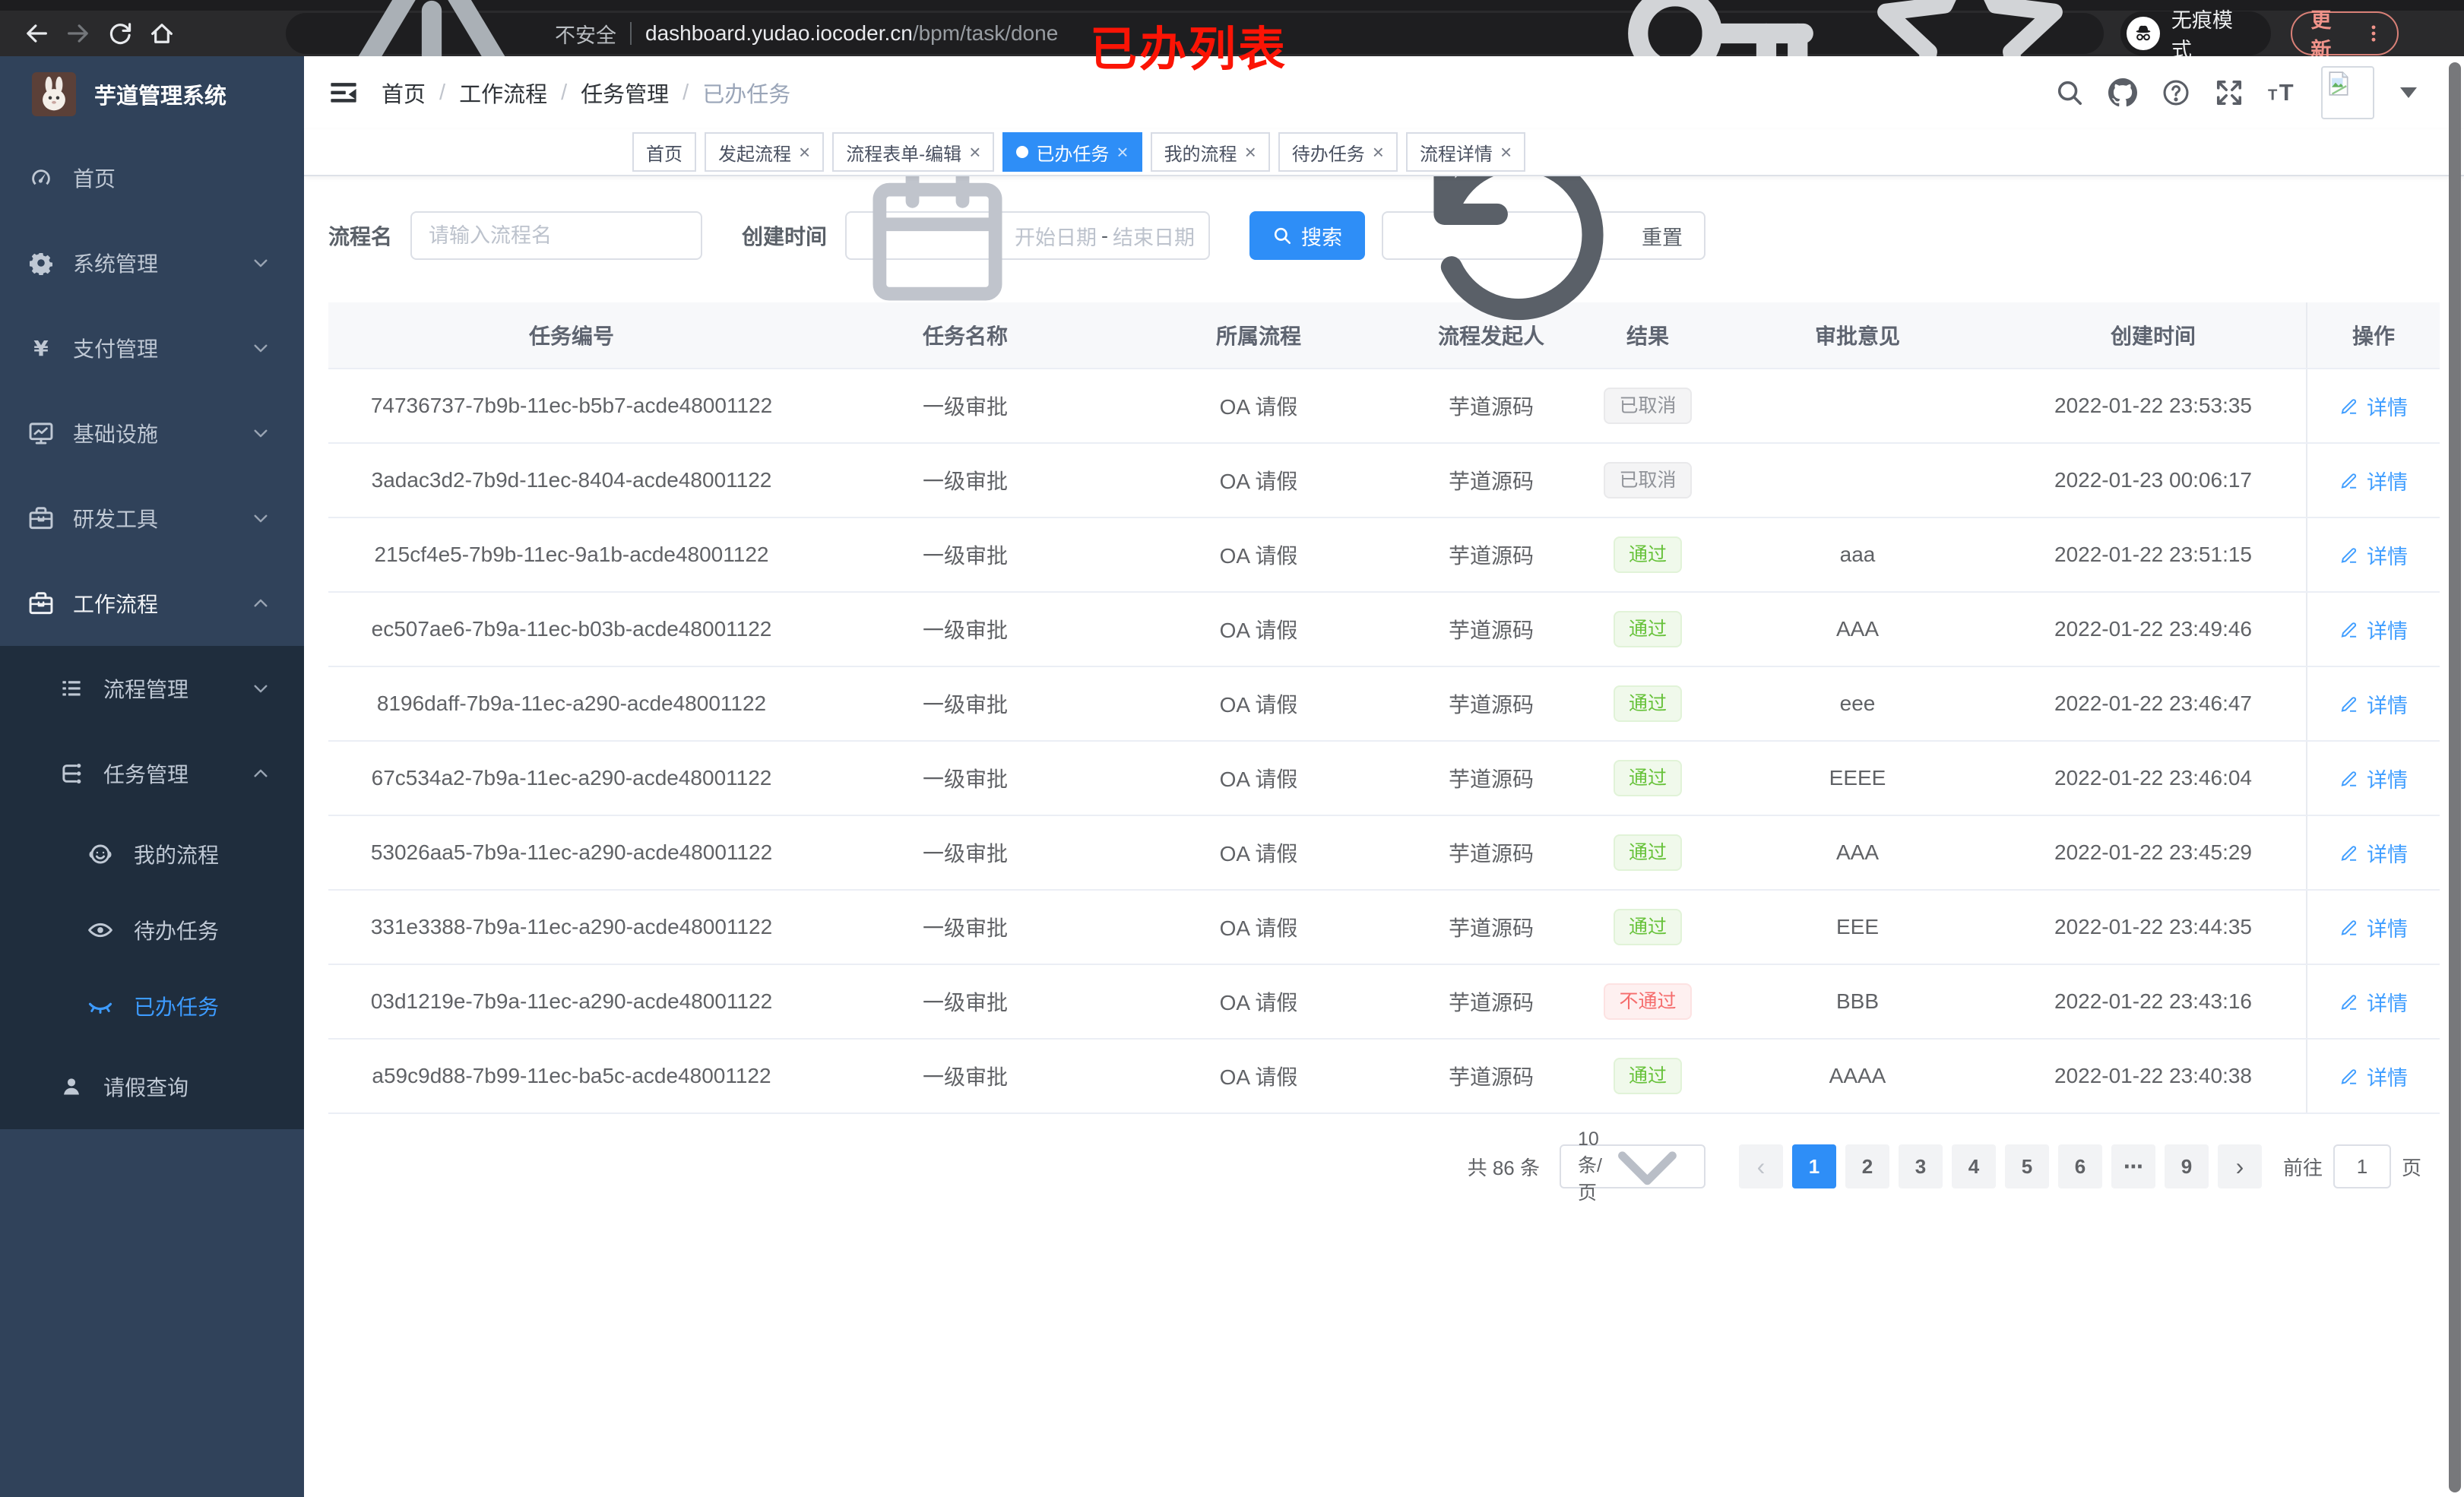  What do you see at coordinates (2153, 1001) in the screenshot?
I see `create-time-cell: 2022-01-22 23:43:16` at bounding box center [2153, 1001].